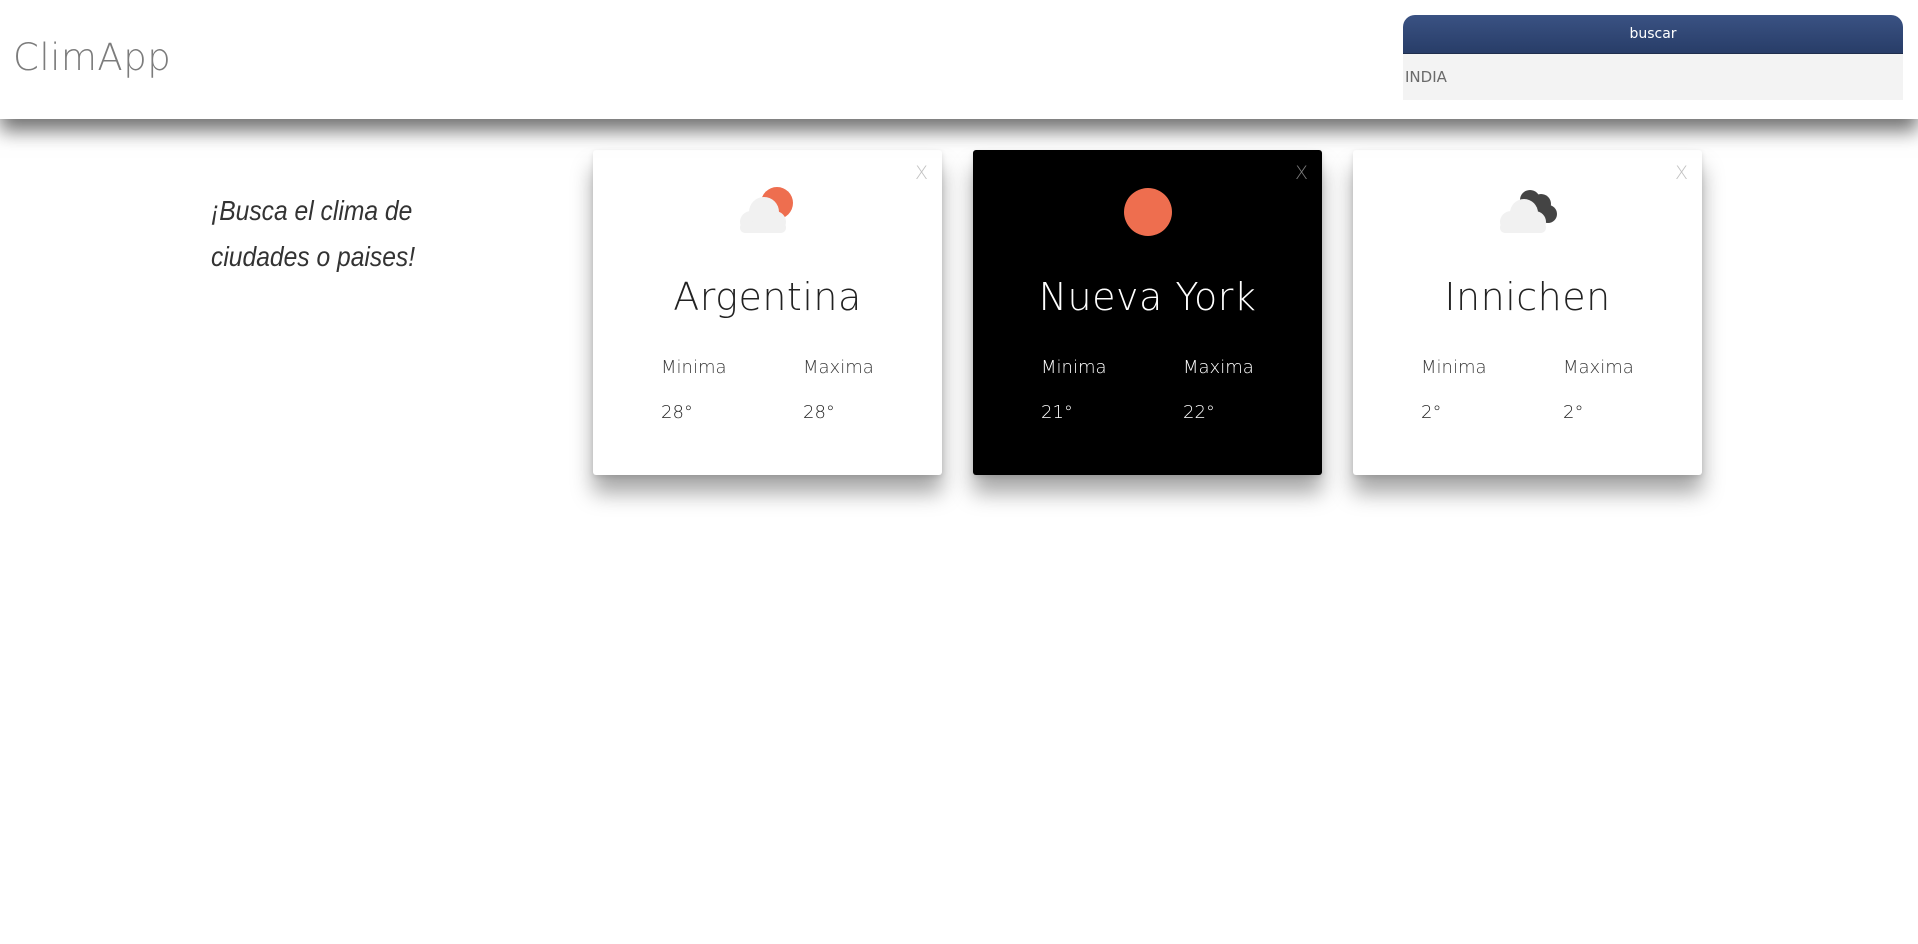 This screenshot has width=1918, height=944. I want to click on app-logo: ClimApp, so click(92, 57).